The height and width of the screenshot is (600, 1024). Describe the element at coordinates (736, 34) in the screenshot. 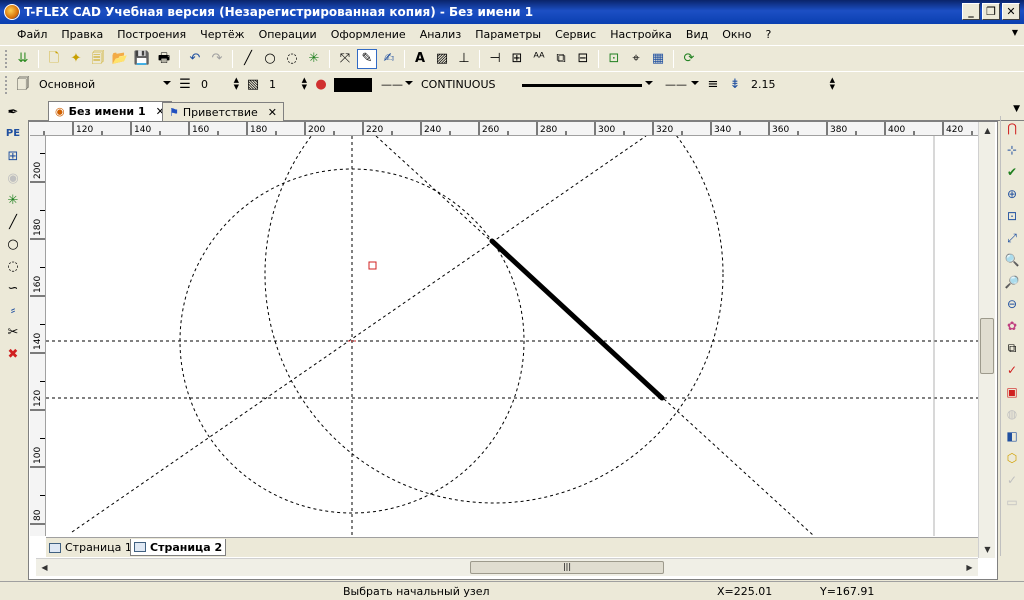

I see `menu-window: Окно` at that location.